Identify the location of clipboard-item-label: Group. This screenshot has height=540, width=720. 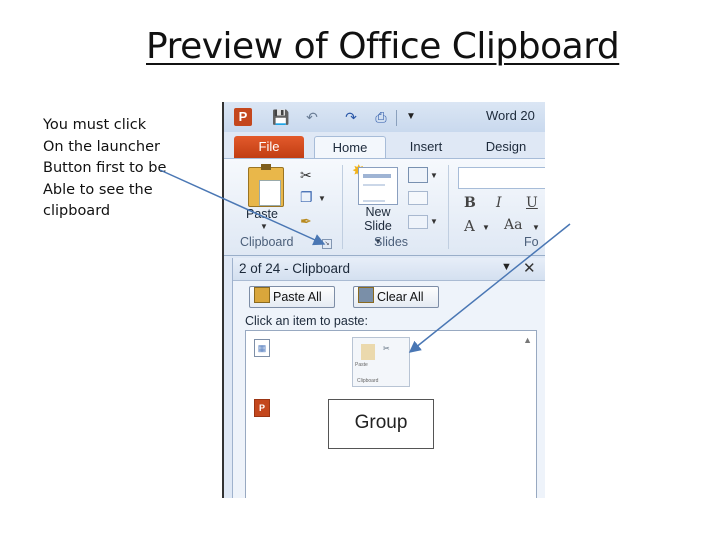
(381, 422).